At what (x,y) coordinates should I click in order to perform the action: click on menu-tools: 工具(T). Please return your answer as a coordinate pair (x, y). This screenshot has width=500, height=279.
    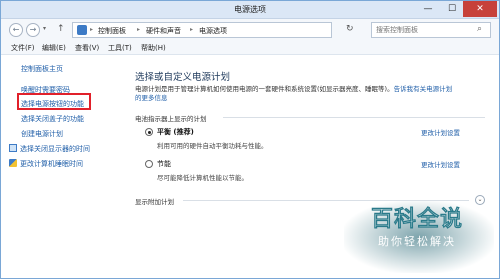
    Looking at the image, I should click on (120, 48).